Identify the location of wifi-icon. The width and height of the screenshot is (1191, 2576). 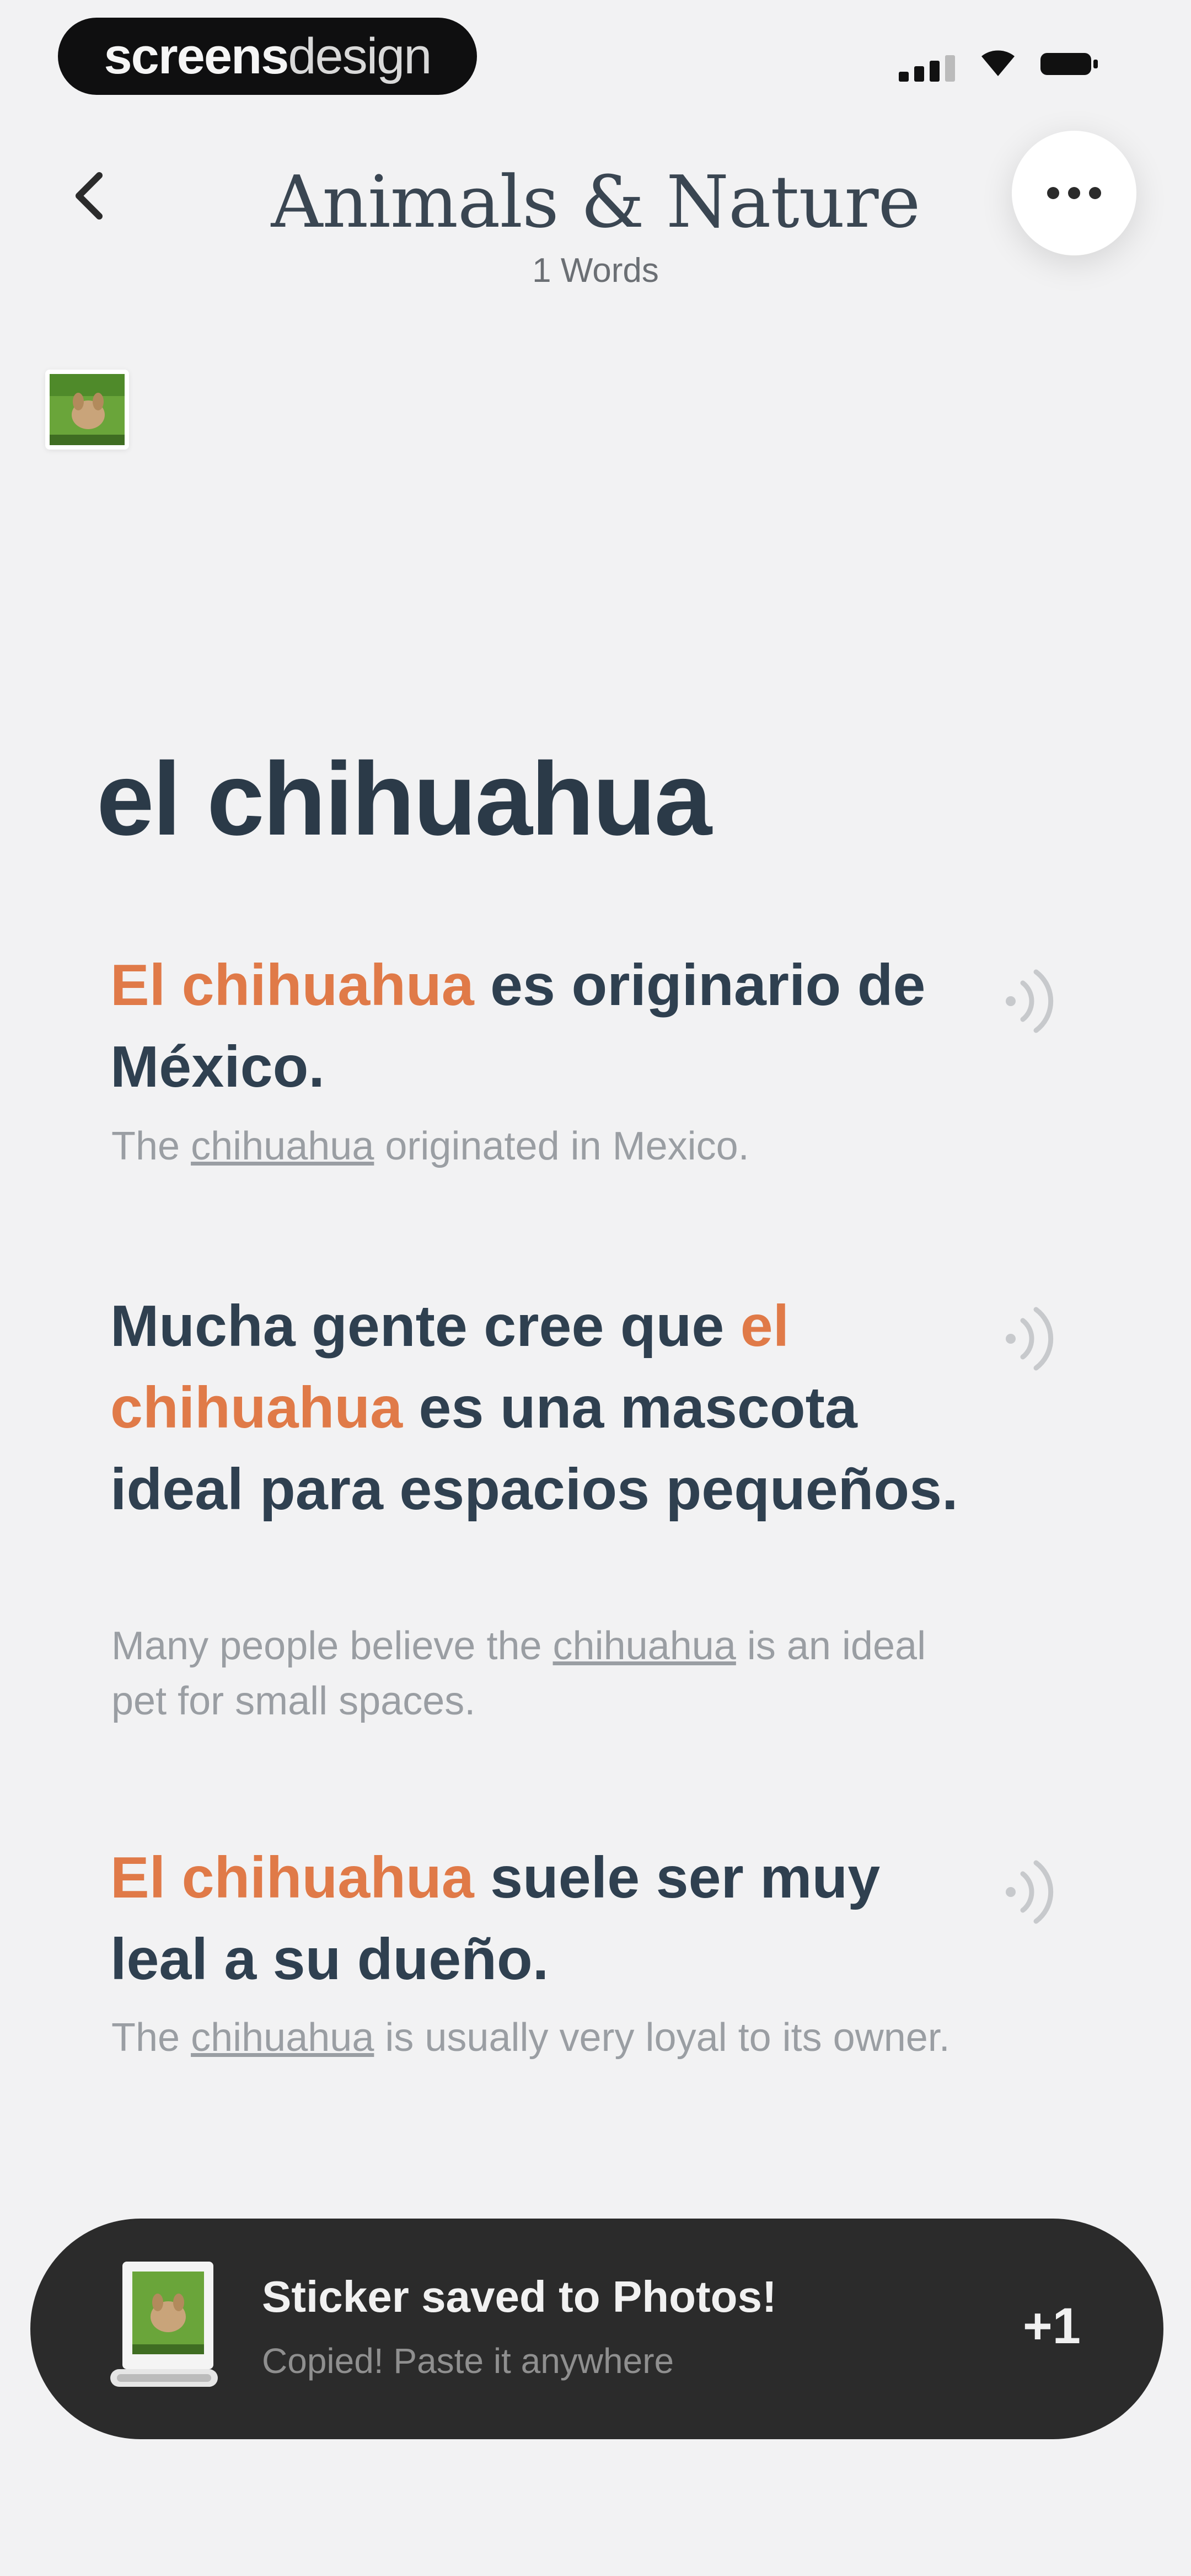
(998, 63).